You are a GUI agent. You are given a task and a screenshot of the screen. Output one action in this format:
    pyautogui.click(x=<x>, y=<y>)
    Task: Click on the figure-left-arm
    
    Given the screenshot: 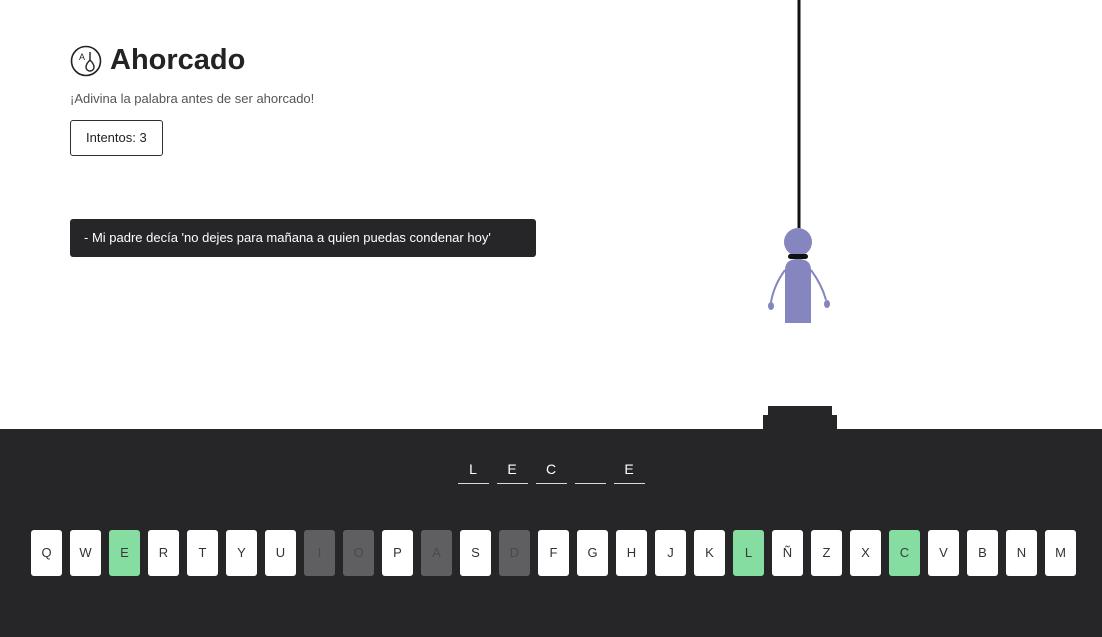 What is the action you would take?
    pyautogui.click(x=778, y=286)
    